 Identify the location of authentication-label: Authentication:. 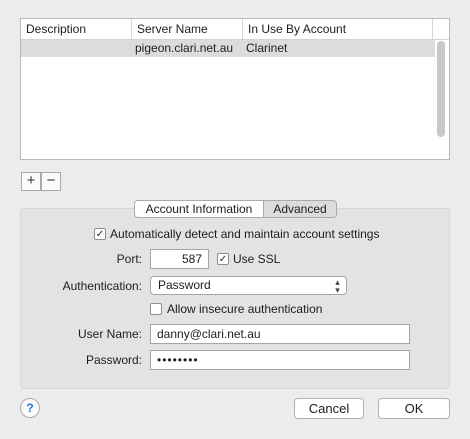
(102, 286).